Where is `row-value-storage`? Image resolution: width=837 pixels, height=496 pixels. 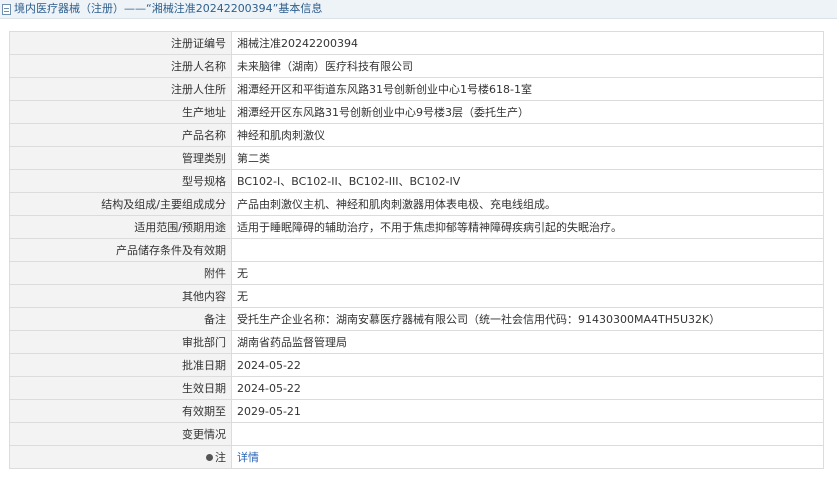 row-value-storage is located at coordinates (527, 250).